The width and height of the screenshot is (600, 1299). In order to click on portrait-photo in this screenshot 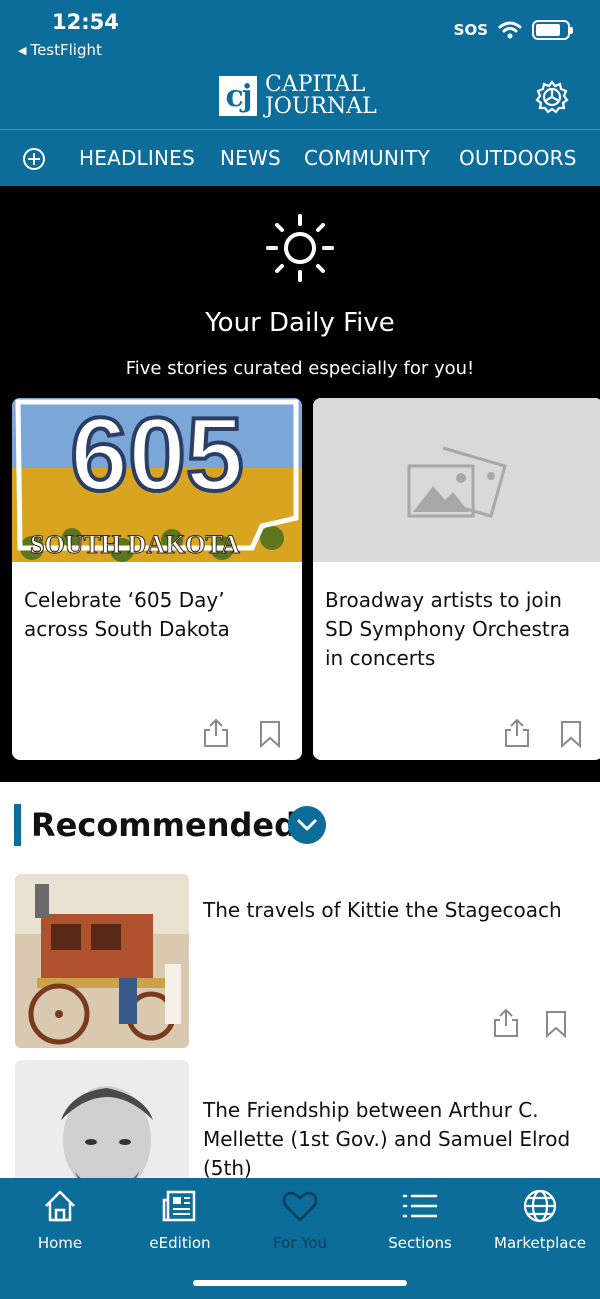, I will do `click(102, 1119)`.